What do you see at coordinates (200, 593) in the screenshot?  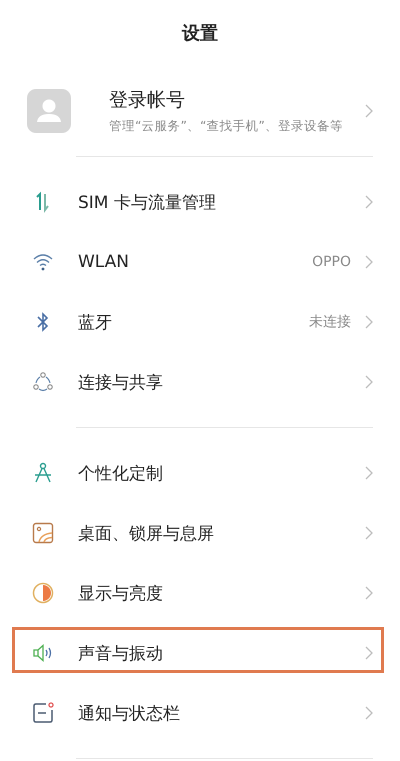 I see `settings-item: 显示与亮度` at bounding box center [200, 593].